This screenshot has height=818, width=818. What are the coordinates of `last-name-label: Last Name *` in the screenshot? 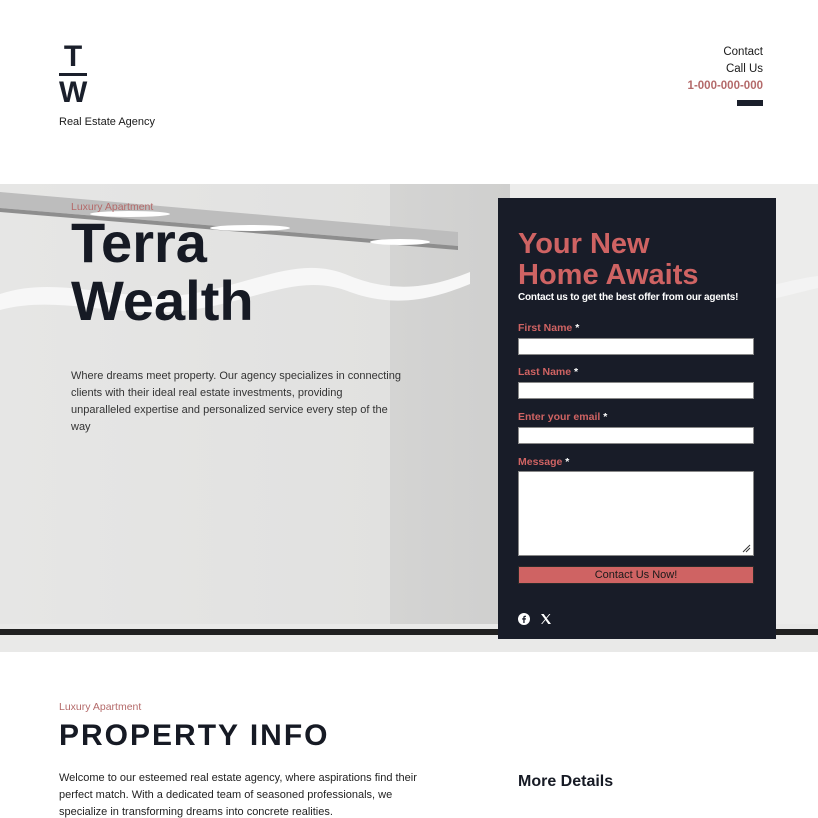 It's located at (548, 372).